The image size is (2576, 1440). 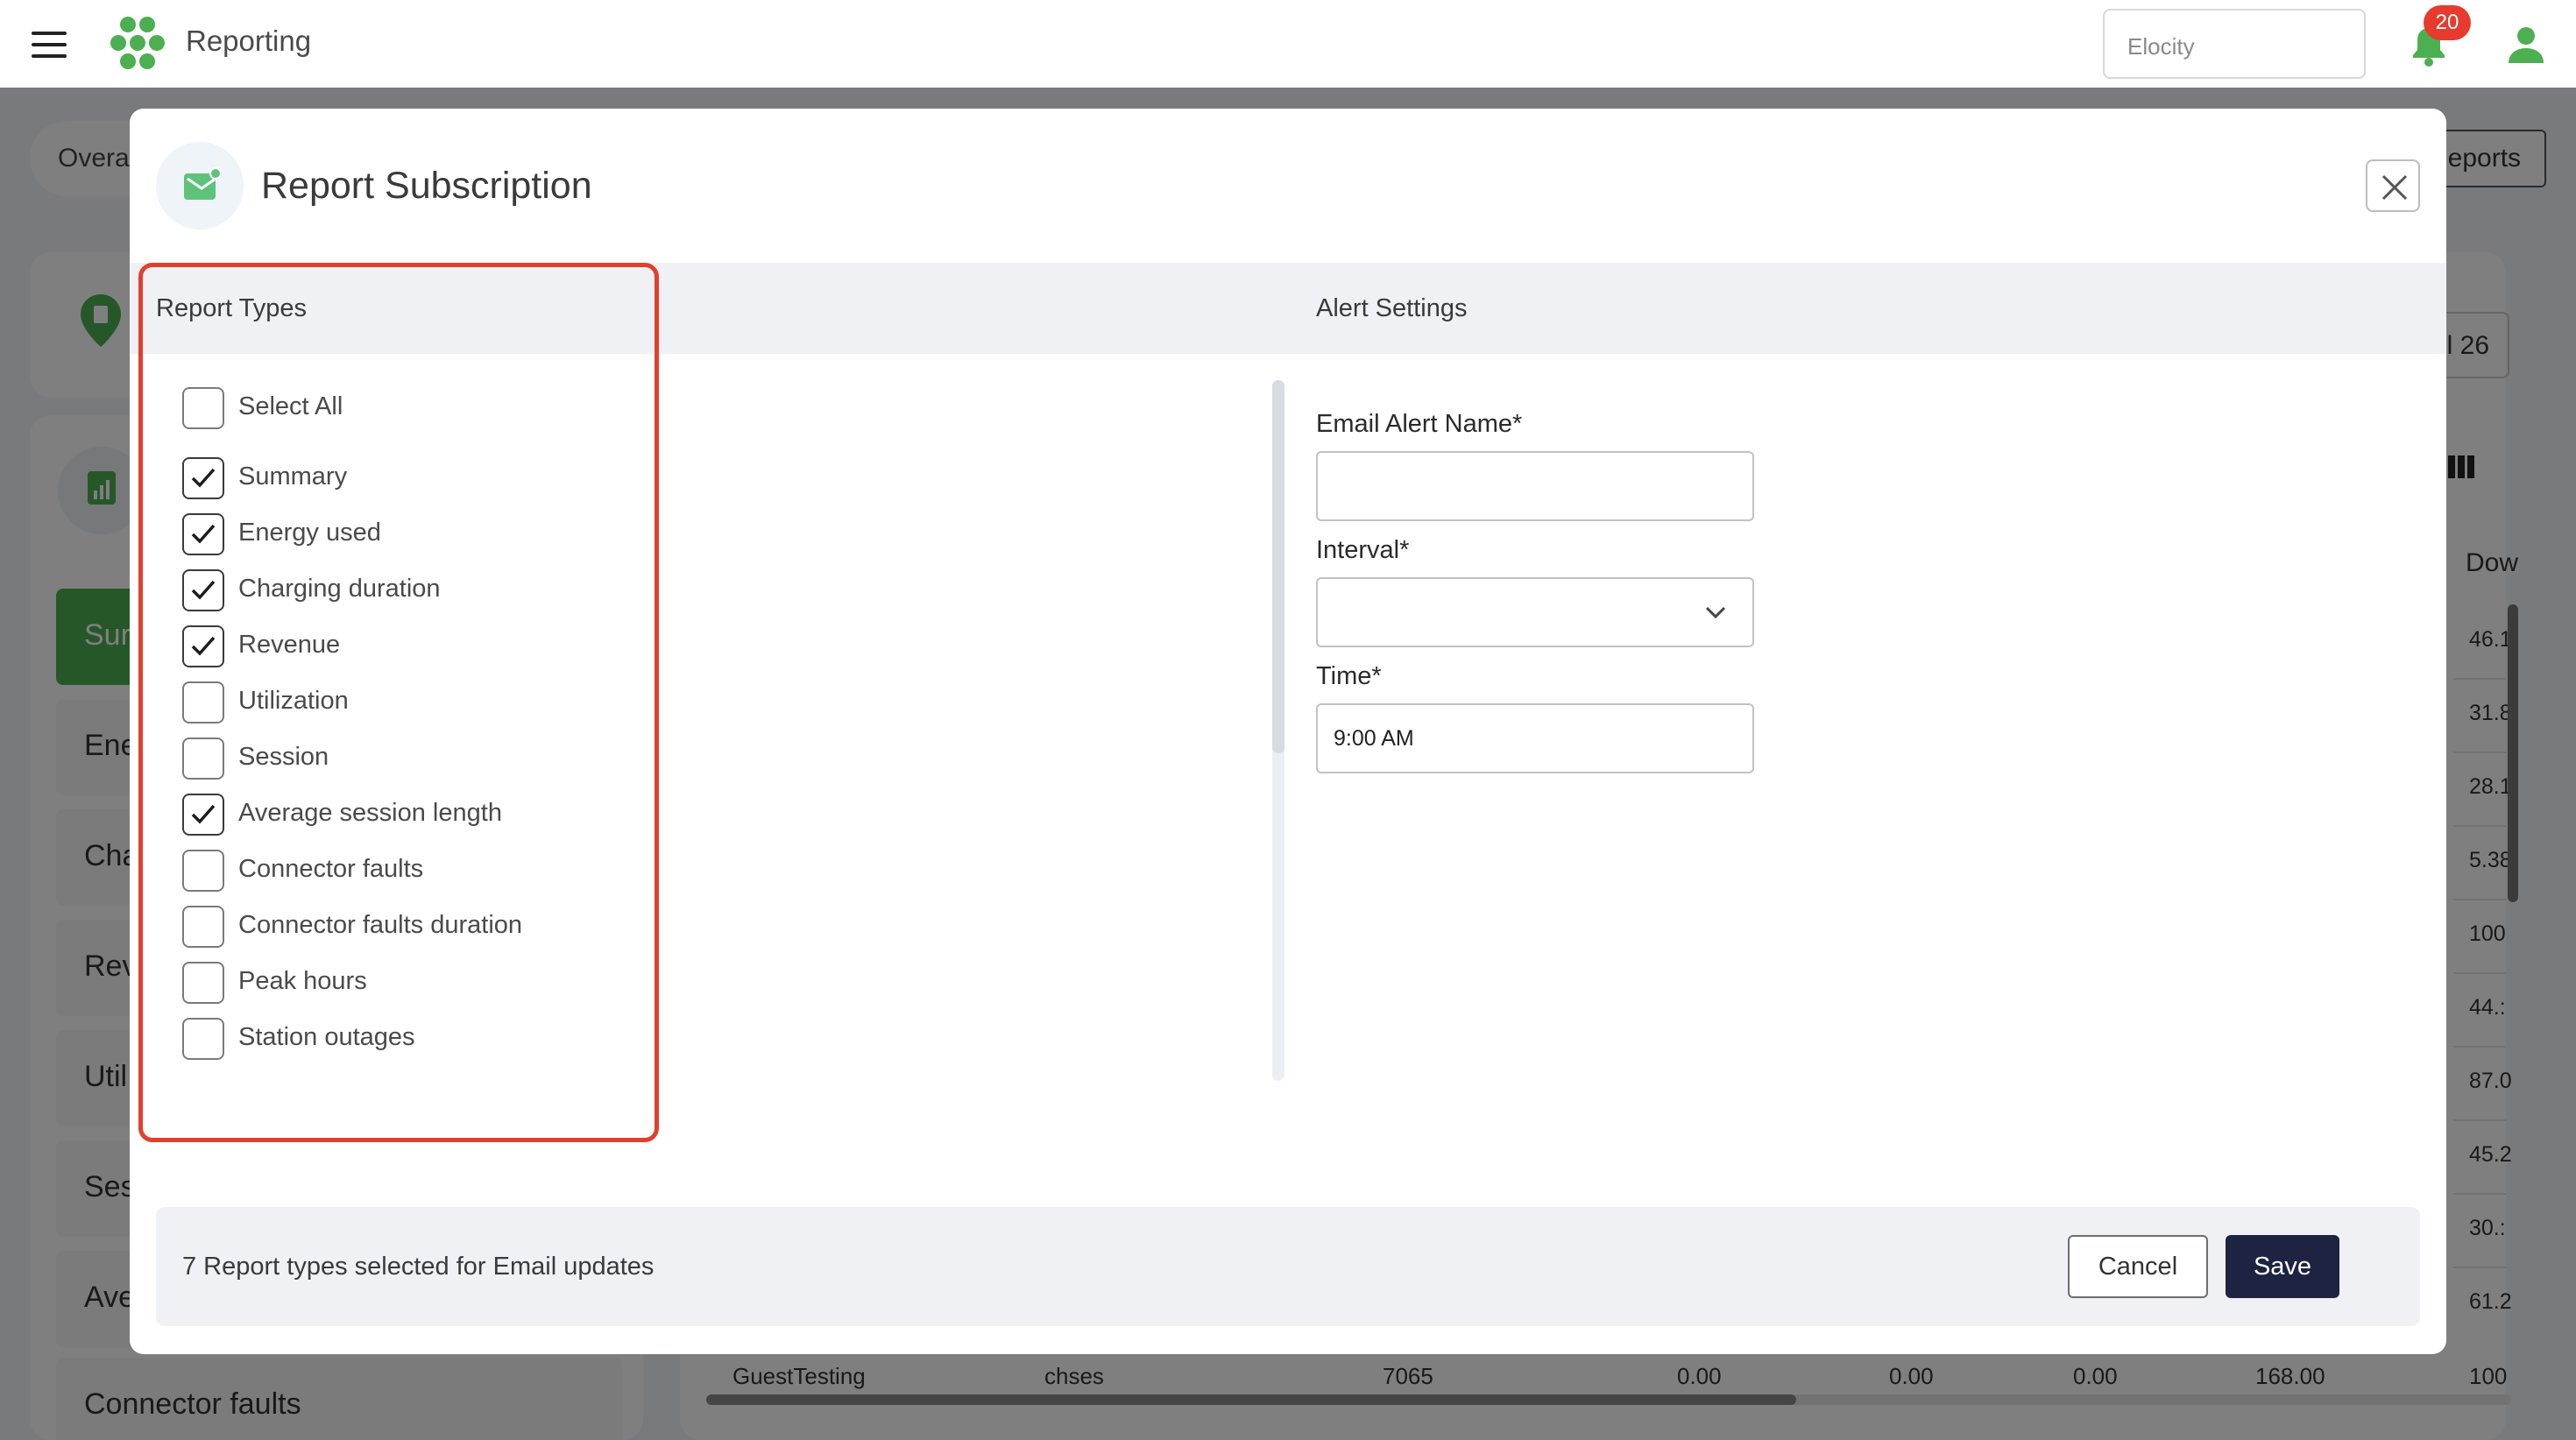 I want to click on report-type-label: Station outages, so click(x=326, y=1037).